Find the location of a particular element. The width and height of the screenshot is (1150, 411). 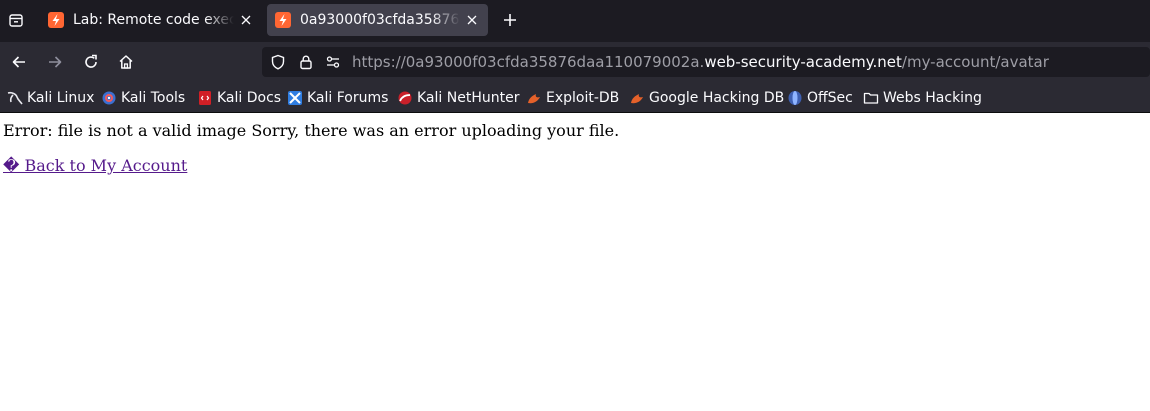

bookmark-kali-docs: Kali Docs is located at coordinates (239, 98).